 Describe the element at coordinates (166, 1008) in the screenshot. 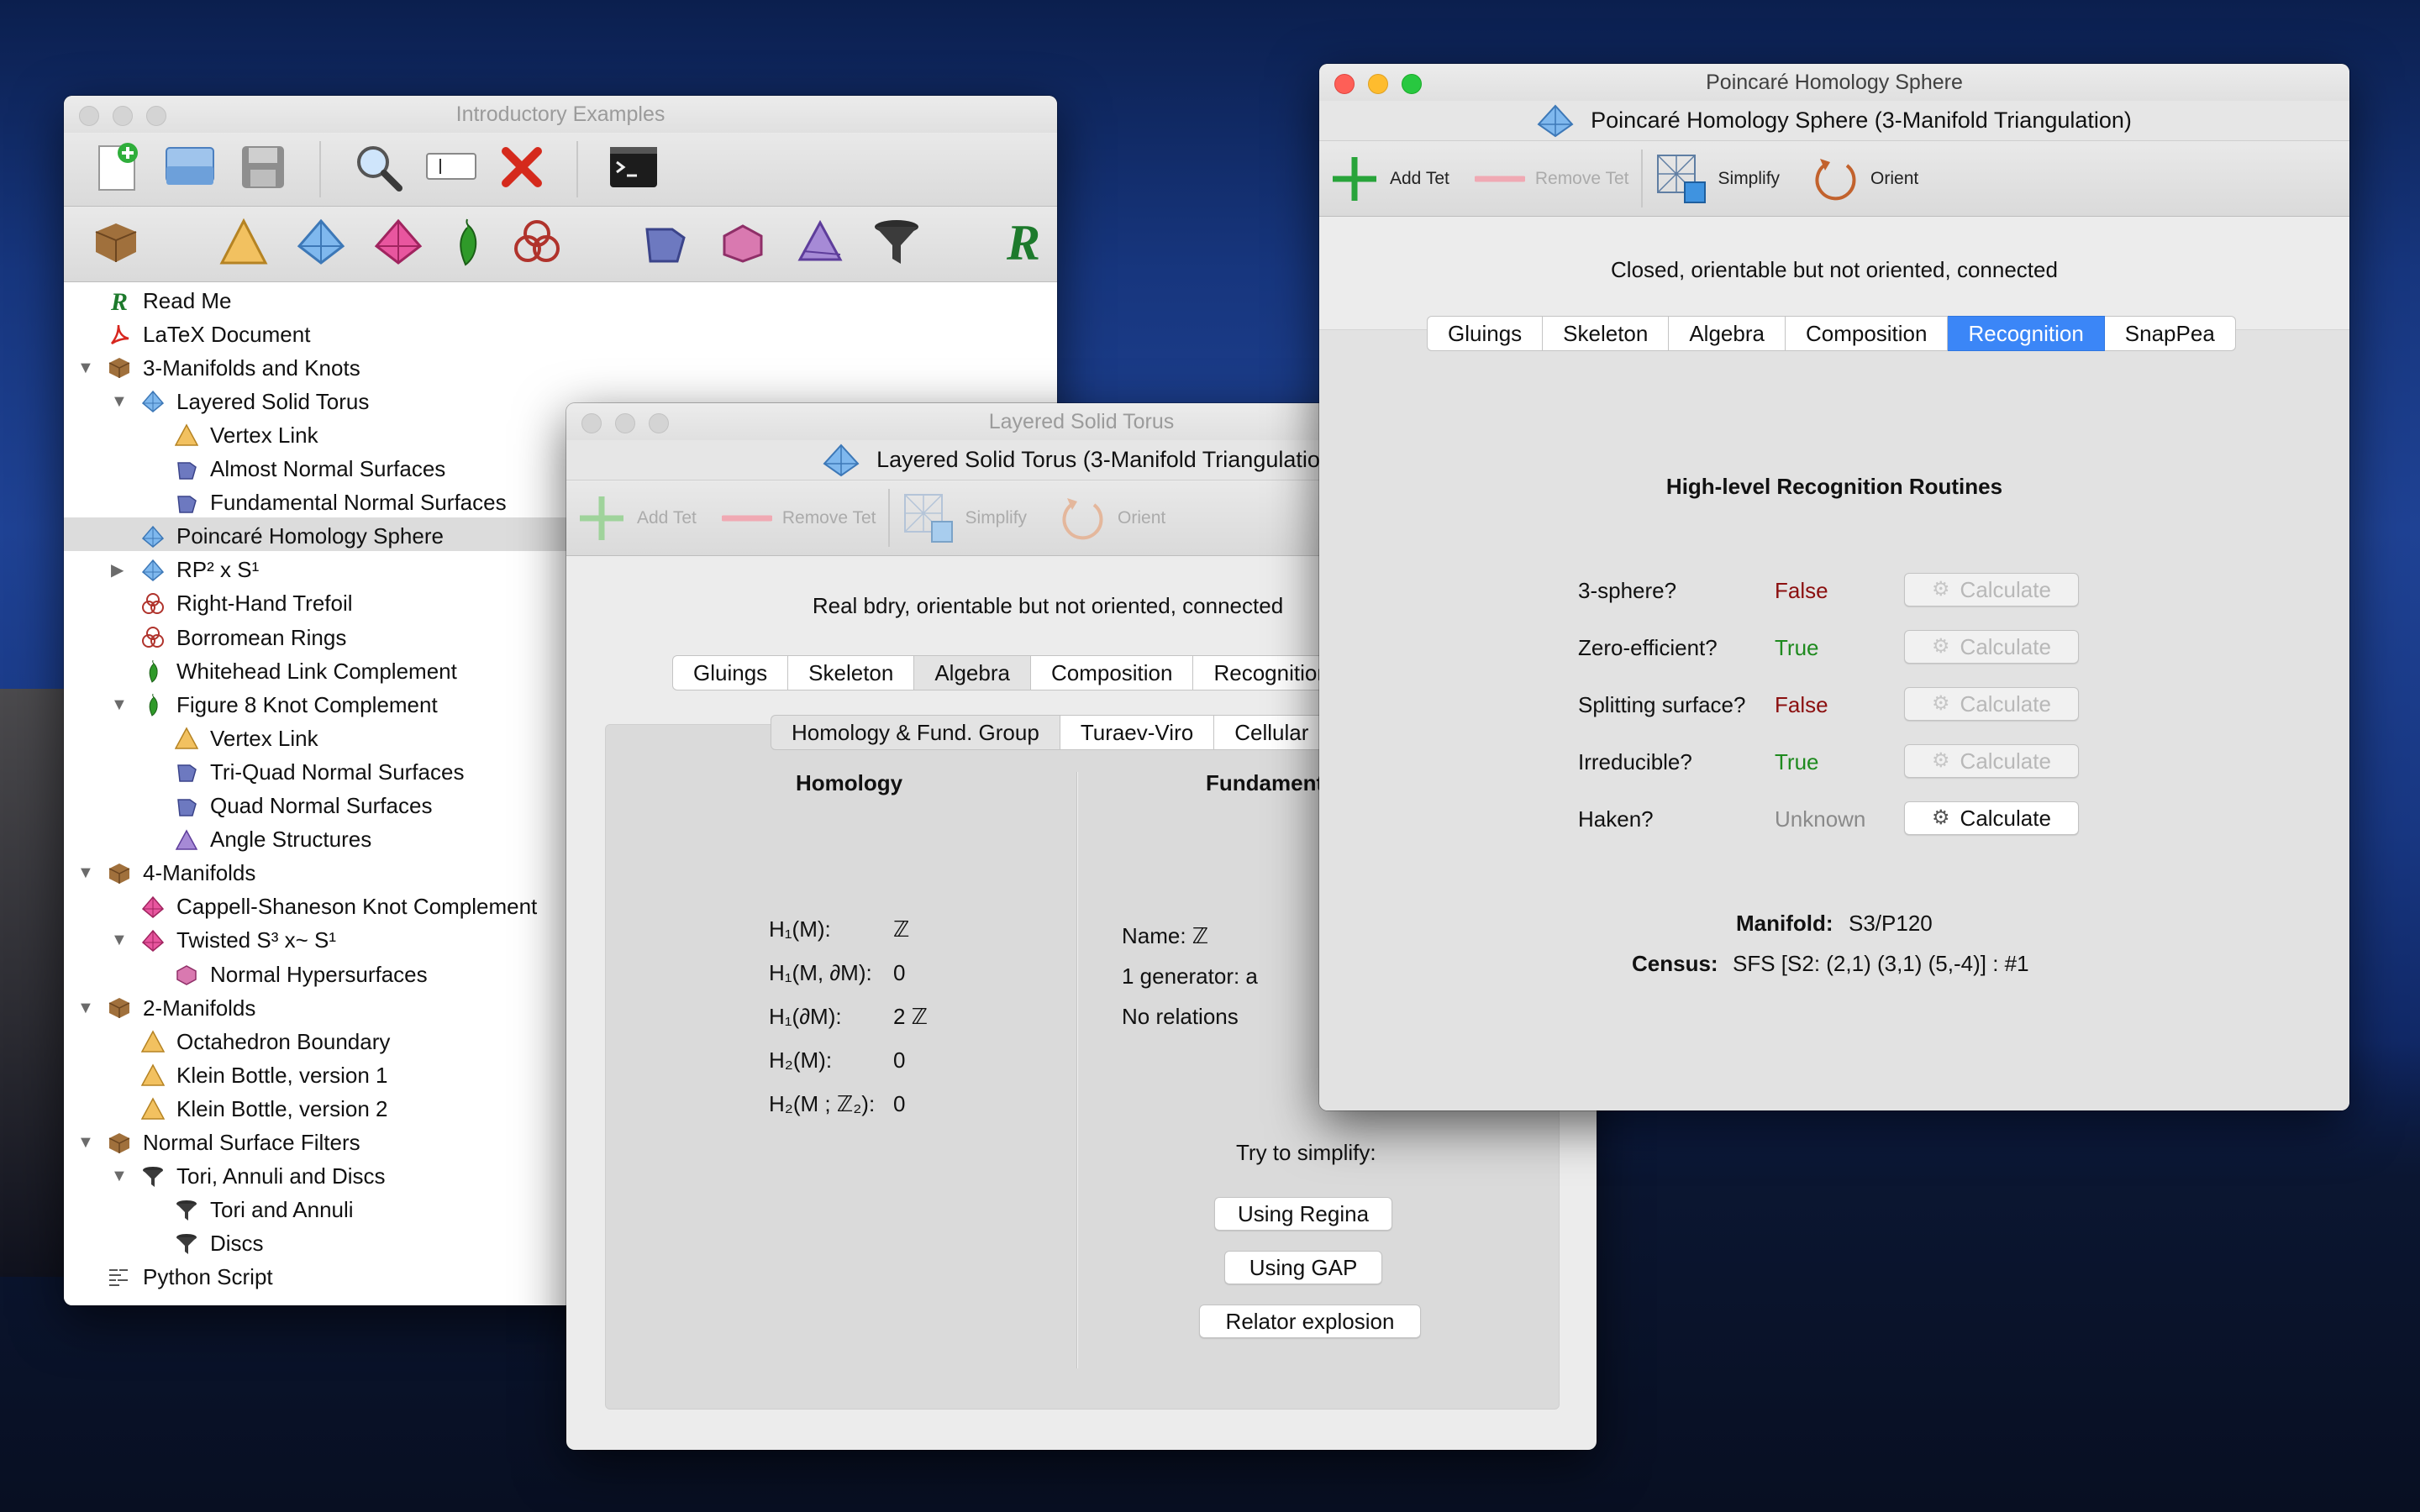

I see `tree-item-2-manifolds: ▼ 2-Manifolds` at that location.